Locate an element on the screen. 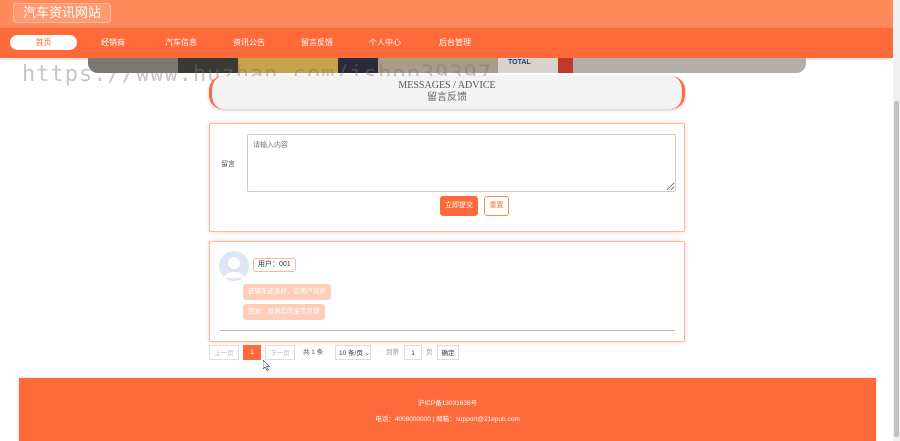 Image resolution: width=900 pixels, height=441 pixels. nav-item-admin: 后台管理 is located at coordinates (455, 43).